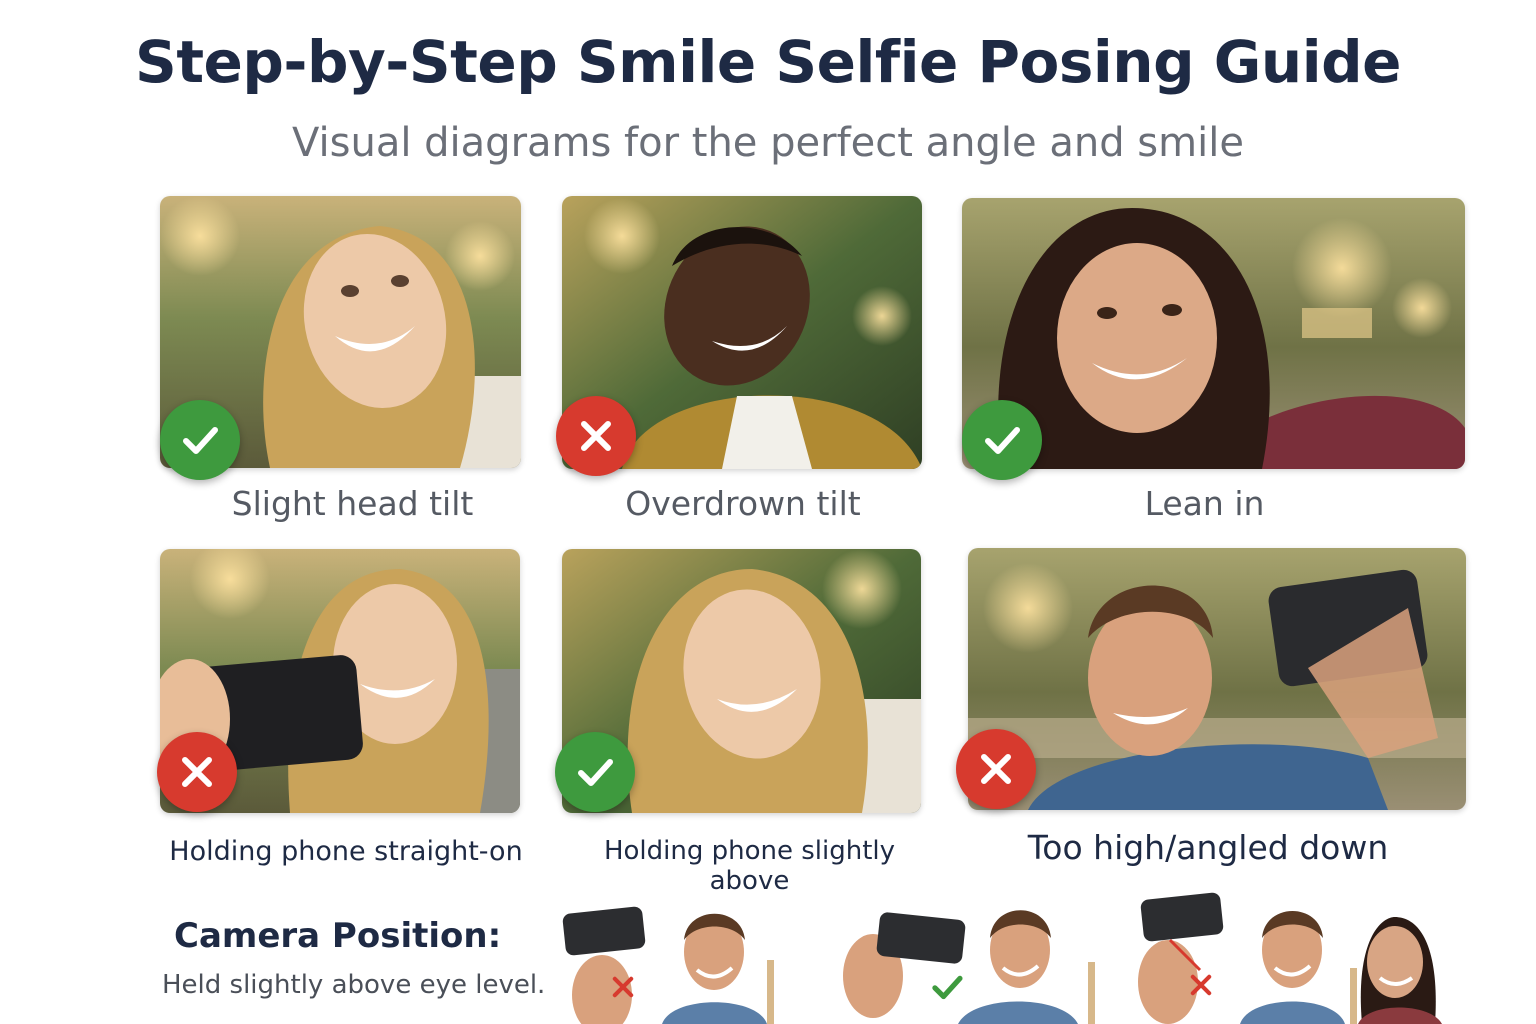 The height and width of the screenshot is (1024, 1536). Describe the element at coordinates (743, 503) in the screenshot. I see `pose-caption: Overdrown tilt` at that location.